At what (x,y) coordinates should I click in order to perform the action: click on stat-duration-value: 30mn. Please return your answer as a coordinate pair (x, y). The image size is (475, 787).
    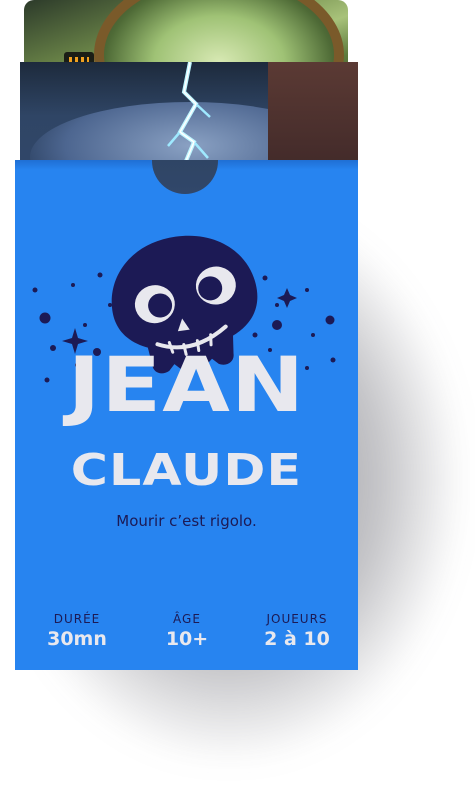
    Looking at the image, I should click on (77, 639).